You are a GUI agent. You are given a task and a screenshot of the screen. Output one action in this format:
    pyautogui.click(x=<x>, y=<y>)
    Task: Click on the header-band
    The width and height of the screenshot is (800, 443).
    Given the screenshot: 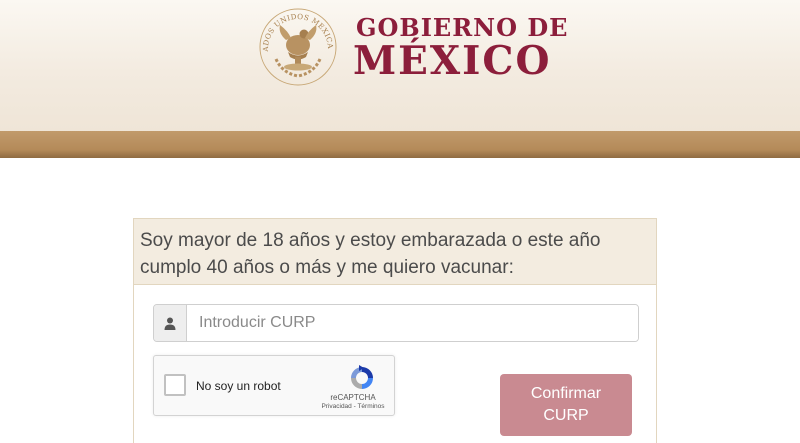 What is the action you would take?
    pyautogui.click(x=400, y=144)
    